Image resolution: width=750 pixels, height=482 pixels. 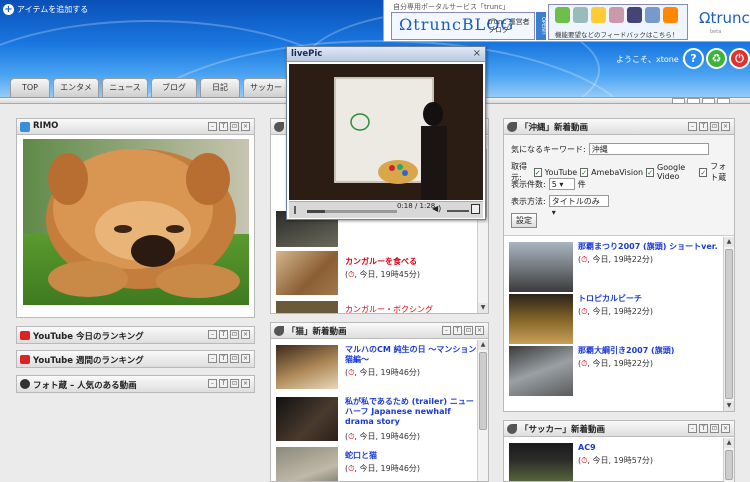 What do you see at coordinates (619, 429) in the screenshot?
I see `soccer-titlebar: 「サッカー」新着動画 – T ⊡ ×` at bounding box center [619, 429].